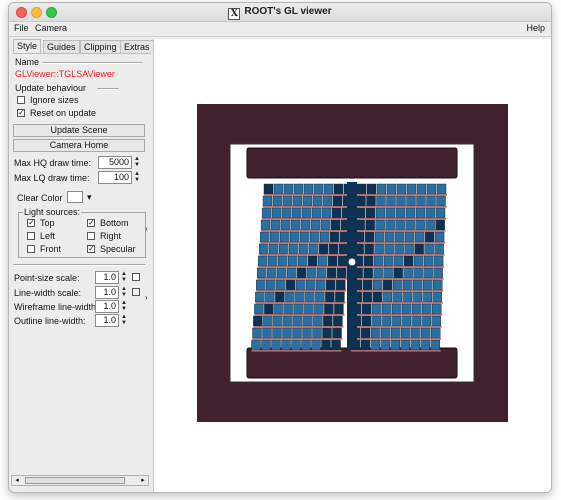  I want to click on light-right-checkbox, so click(91, 236).